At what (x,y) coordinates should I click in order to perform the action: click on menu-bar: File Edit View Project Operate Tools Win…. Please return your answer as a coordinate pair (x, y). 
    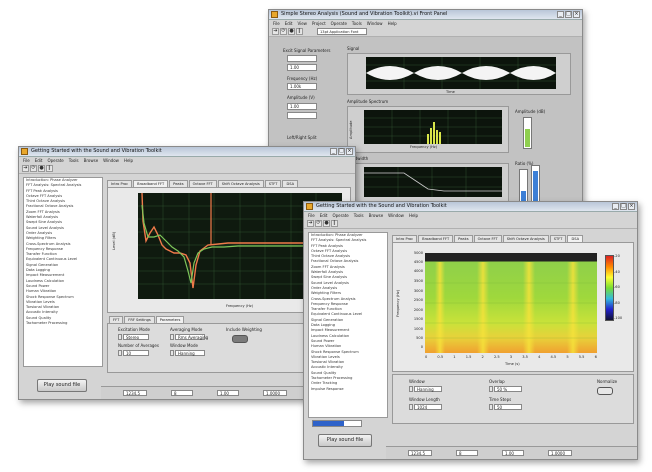
    Looking at the image, I should click on (425, 23).